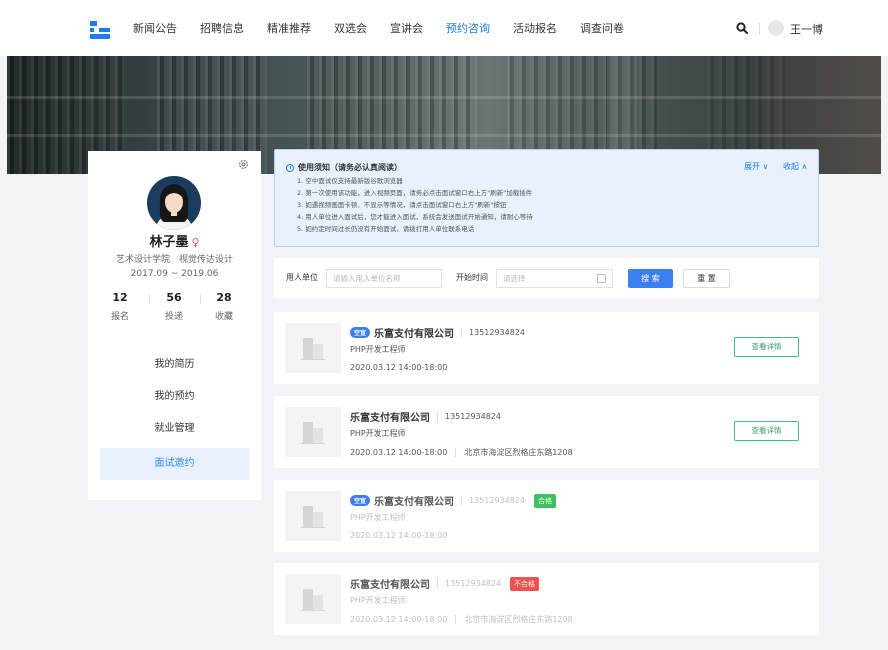 The height and width of the screenshot is (650, 888). What do you see at coordinates (174, 464) in the screenshot?
I see `menu-interview-invites: 面试邀约` at bounding box center [174, 464].